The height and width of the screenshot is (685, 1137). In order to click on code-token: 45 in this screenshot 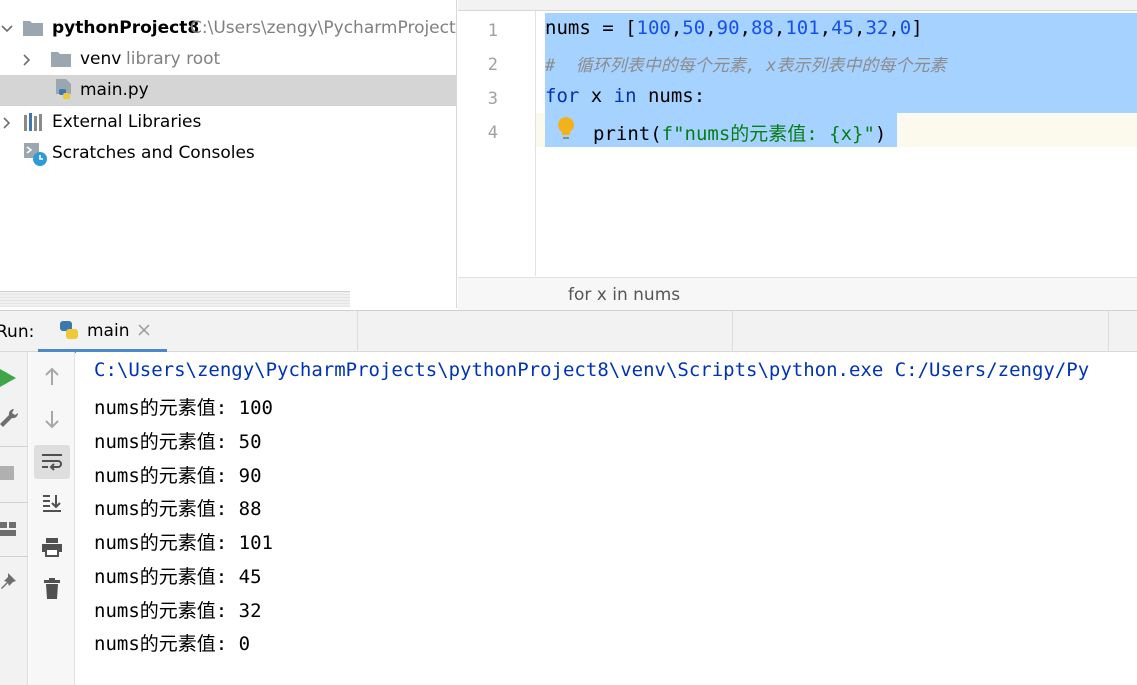, I will do `click(842, 28)`.